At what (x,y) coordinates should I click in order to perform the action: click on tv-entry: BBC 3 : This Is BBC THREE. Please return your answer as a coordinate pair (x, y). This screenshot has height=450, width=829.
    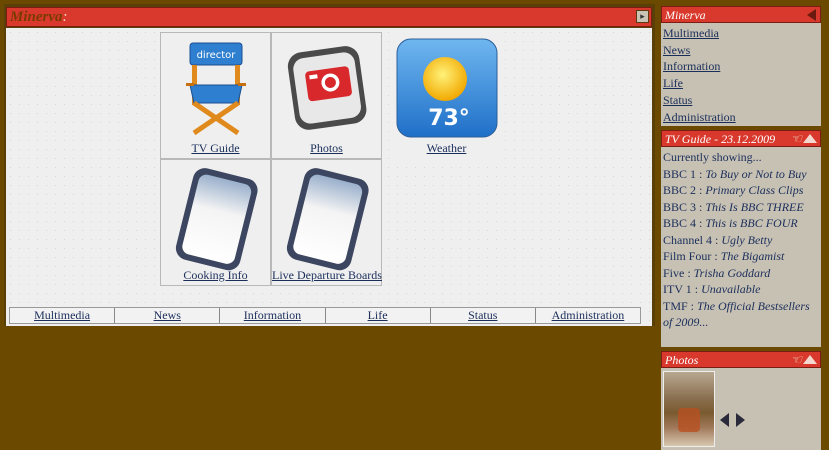
    Looking at the image, I should click on (733, 206).